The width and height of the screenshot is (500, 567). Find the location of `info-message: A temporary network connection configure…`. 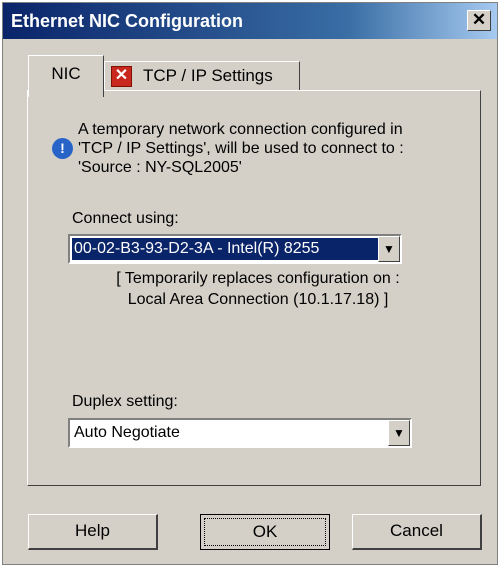

info-message: A temporary network connection configure… is located at coordinates (241, 148).